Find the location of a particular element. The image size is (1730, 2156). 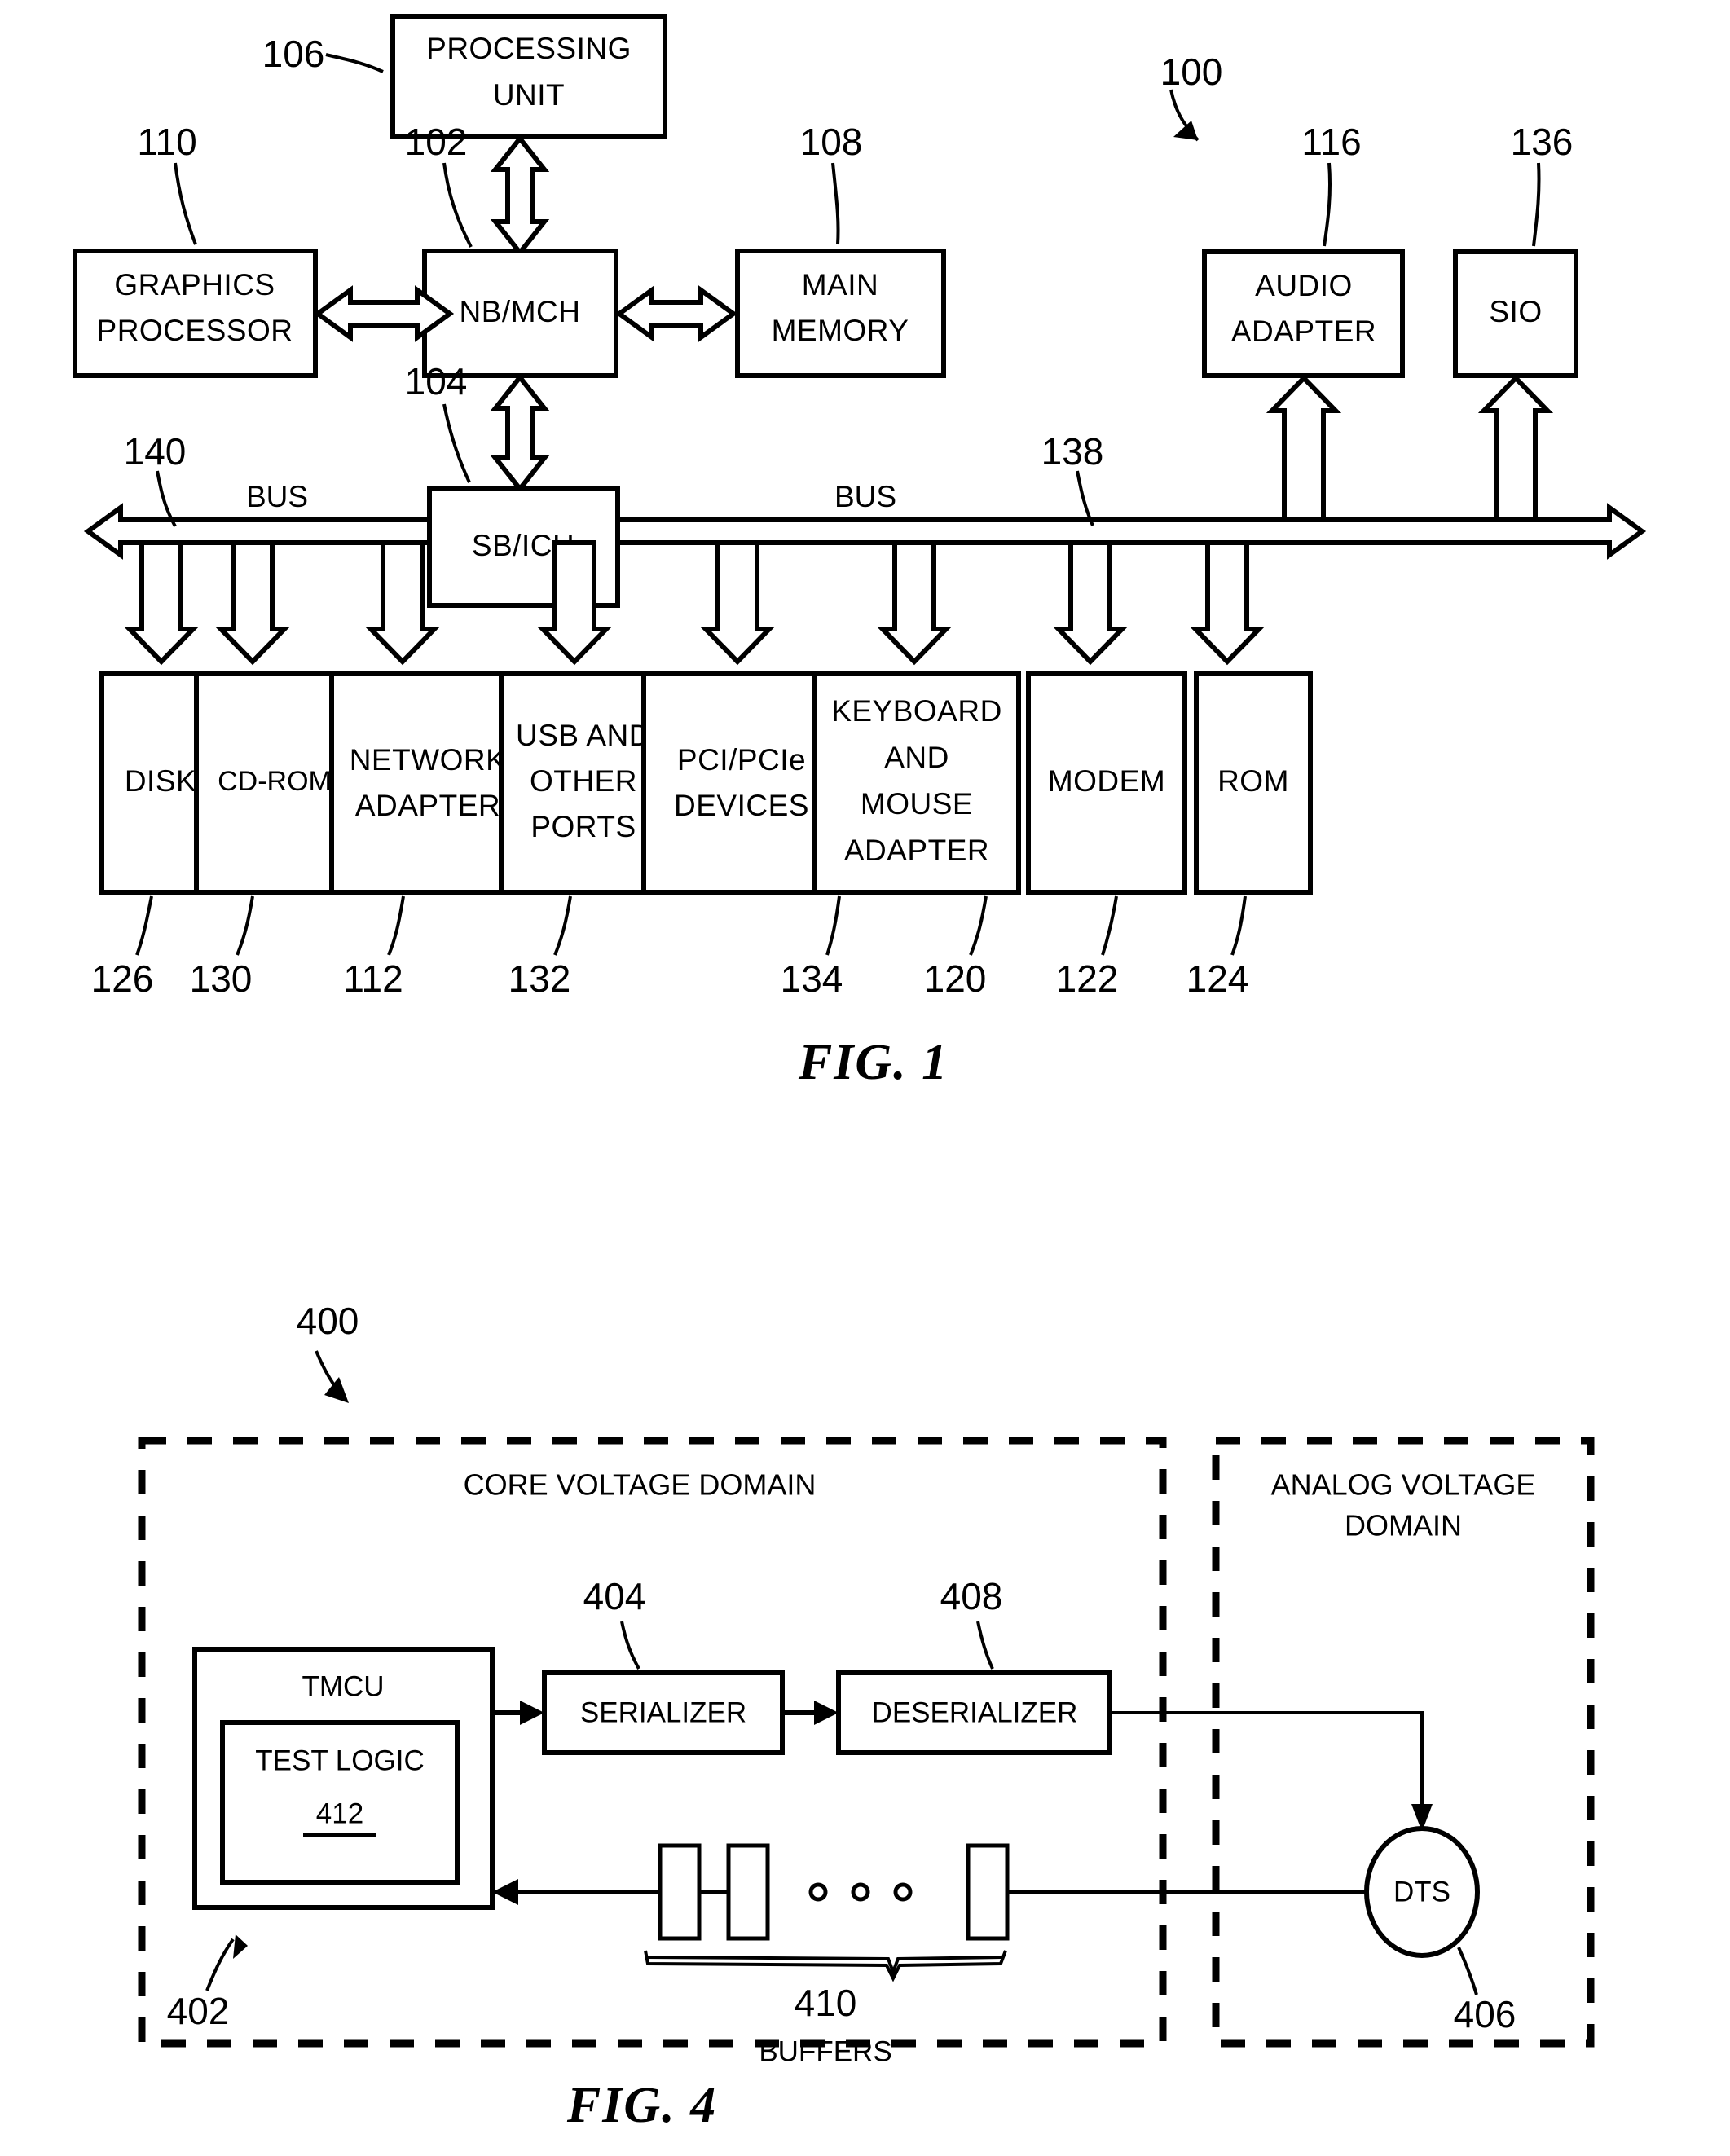

buffer-chain: 410 BUFFERS is located at coordinates (929, 1955).